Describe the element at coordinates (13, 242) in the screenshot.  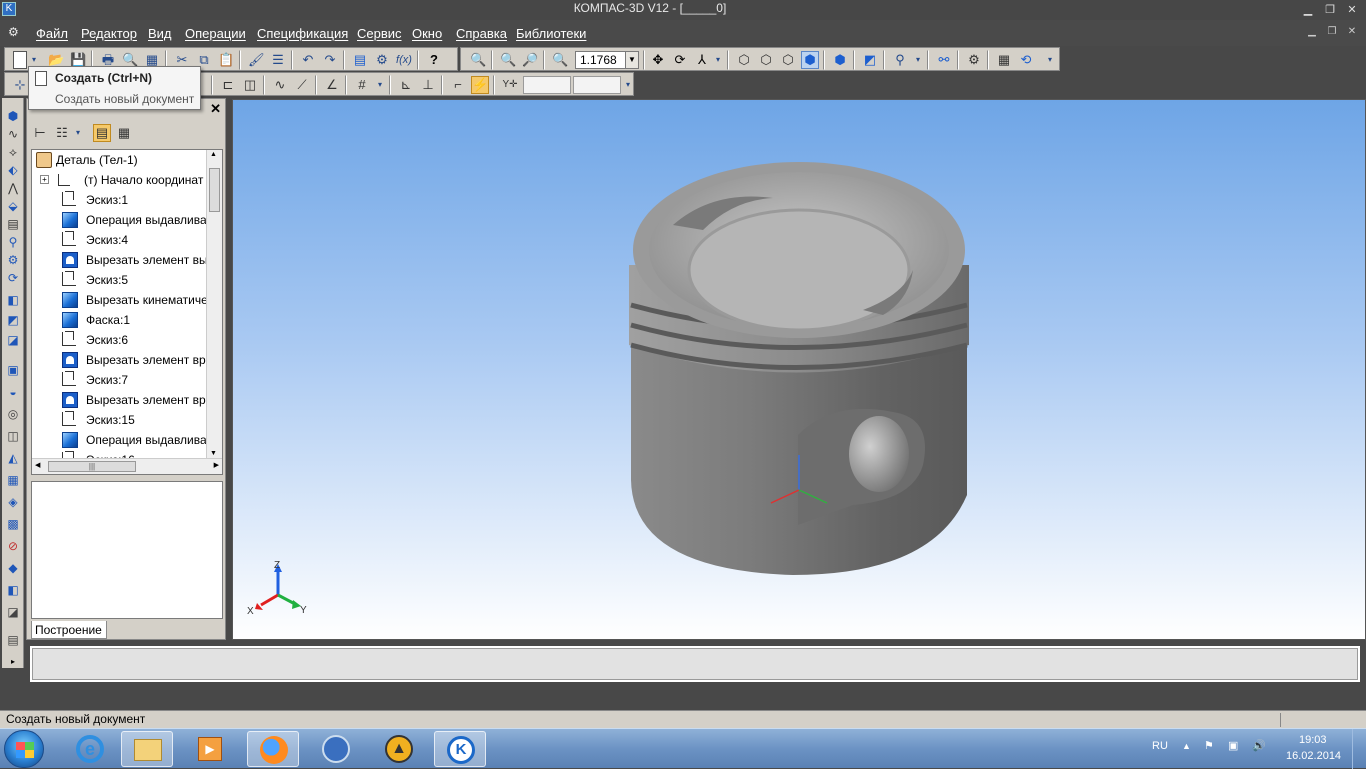
I see `measure-tool-icon: ⚲` at that location.